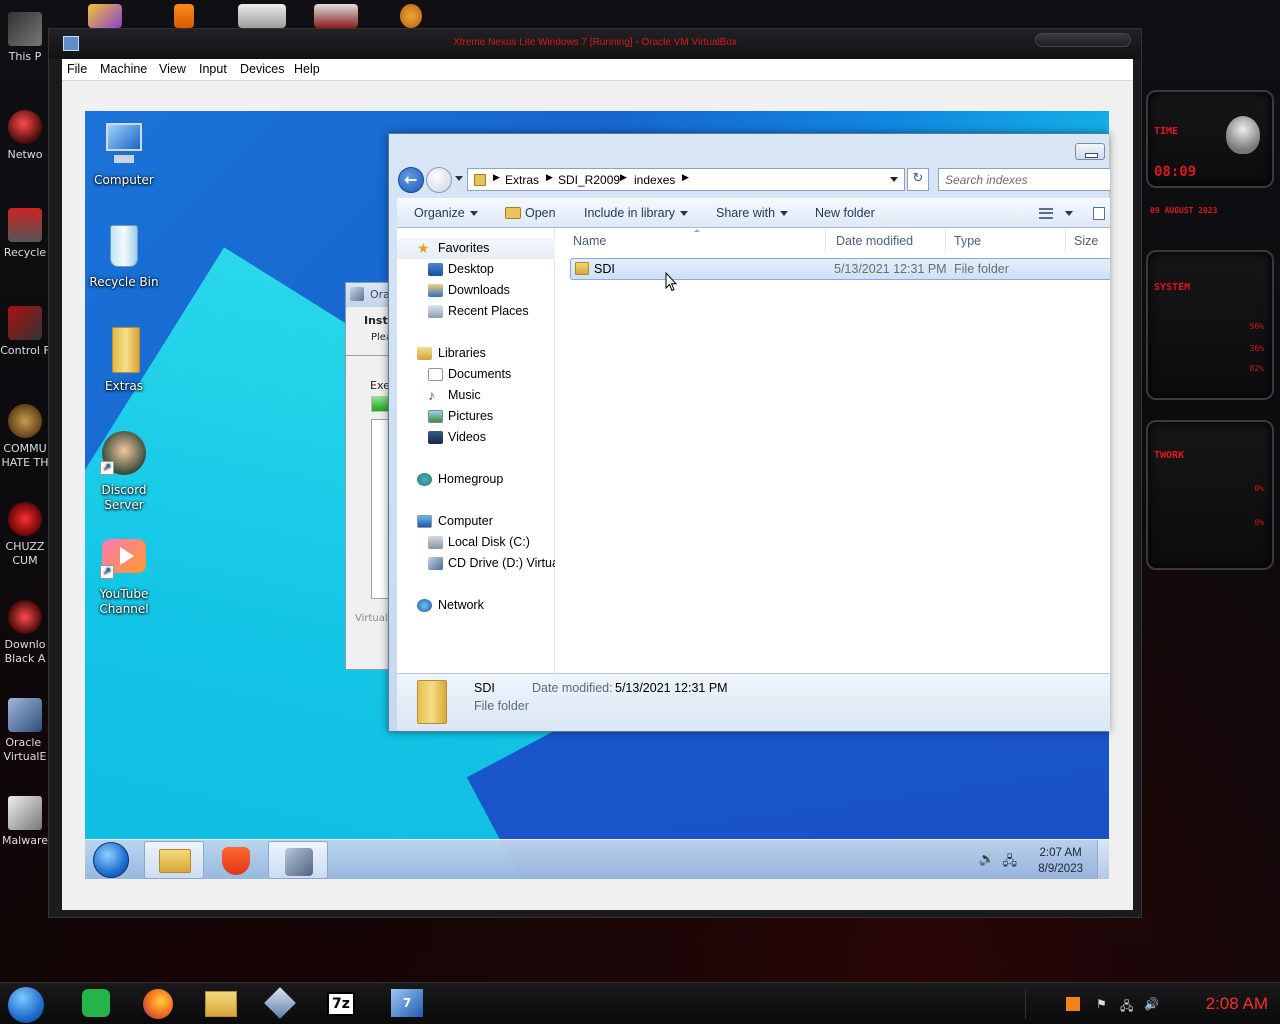  I want to click on host-icon-network: Netwo, so click(25, 136).